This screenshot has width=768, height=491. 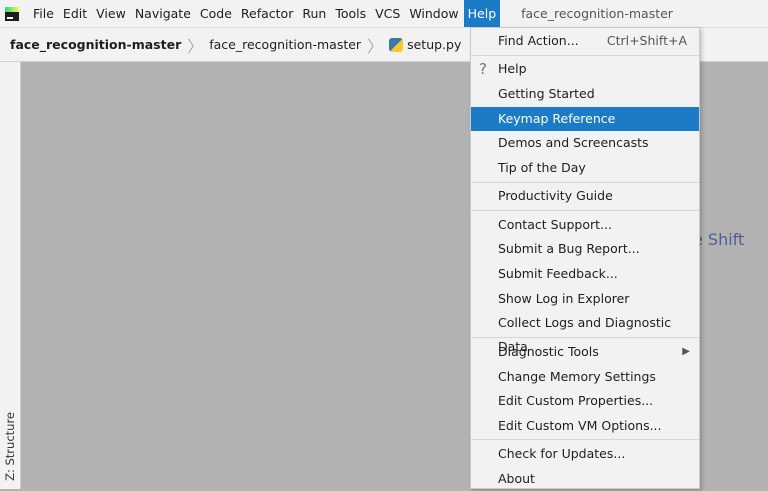 I want to click on menu-item-find-action: Find Action... Ctrl+Shift+A, so click(x=585, y=41).